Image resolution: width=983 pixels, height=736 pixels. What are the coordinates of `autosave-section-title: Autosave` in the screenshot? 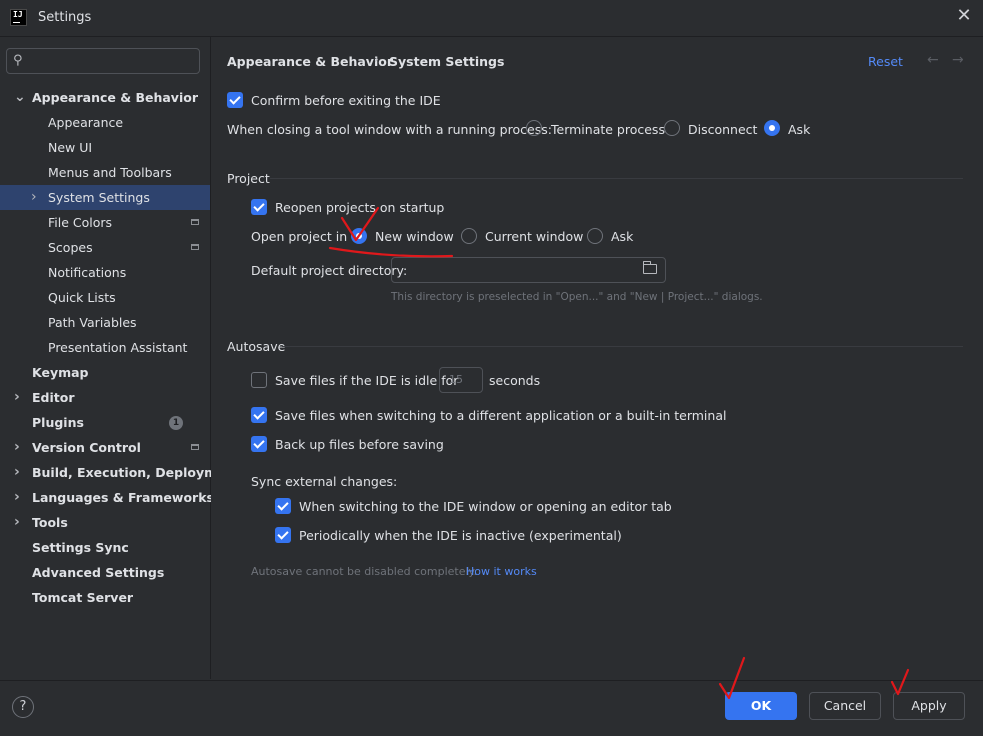 It's located at (256, 346).